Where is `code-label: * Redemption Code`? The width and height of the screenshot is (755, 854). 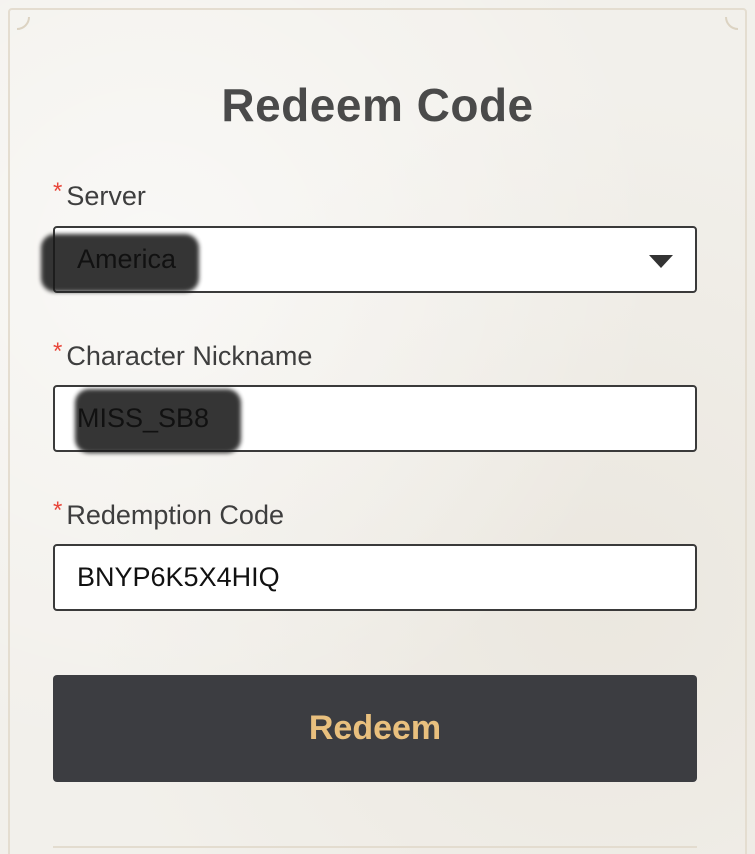
code-label: * Redemption Code is located at coordinates (168, 514).